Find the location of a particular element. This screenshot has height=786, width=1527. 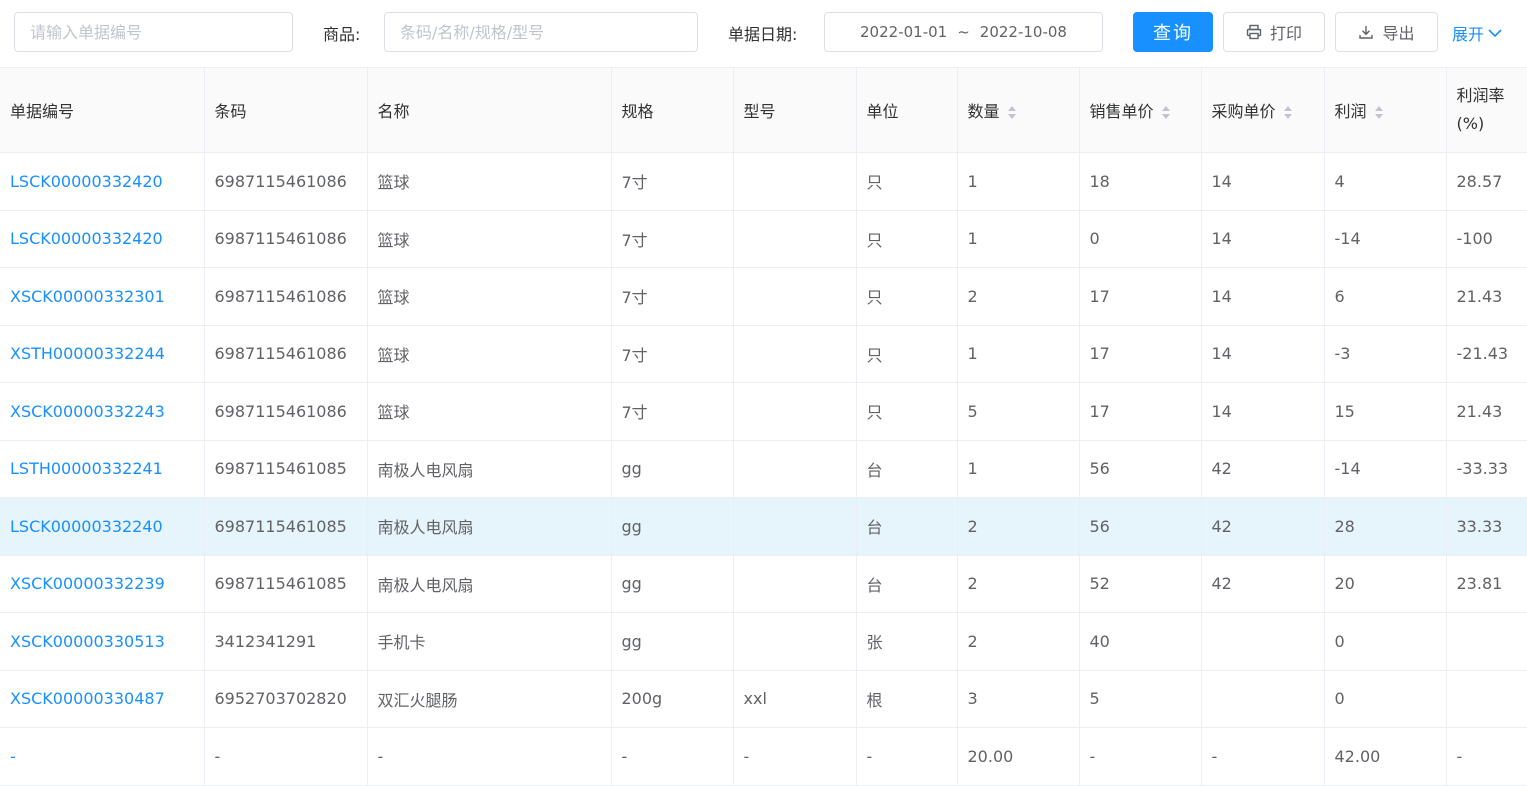

table-cell: 56 is located at coordinates (1140, 526).